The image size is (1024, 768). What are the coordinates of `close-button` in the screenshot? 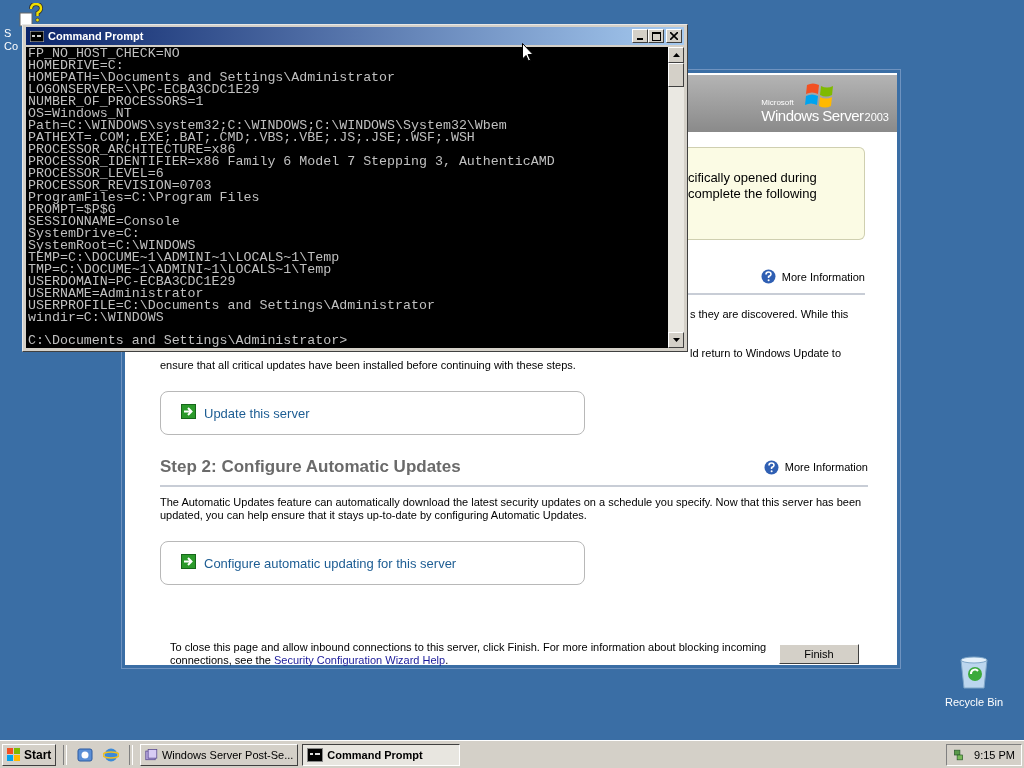 It's located at (674, 36).